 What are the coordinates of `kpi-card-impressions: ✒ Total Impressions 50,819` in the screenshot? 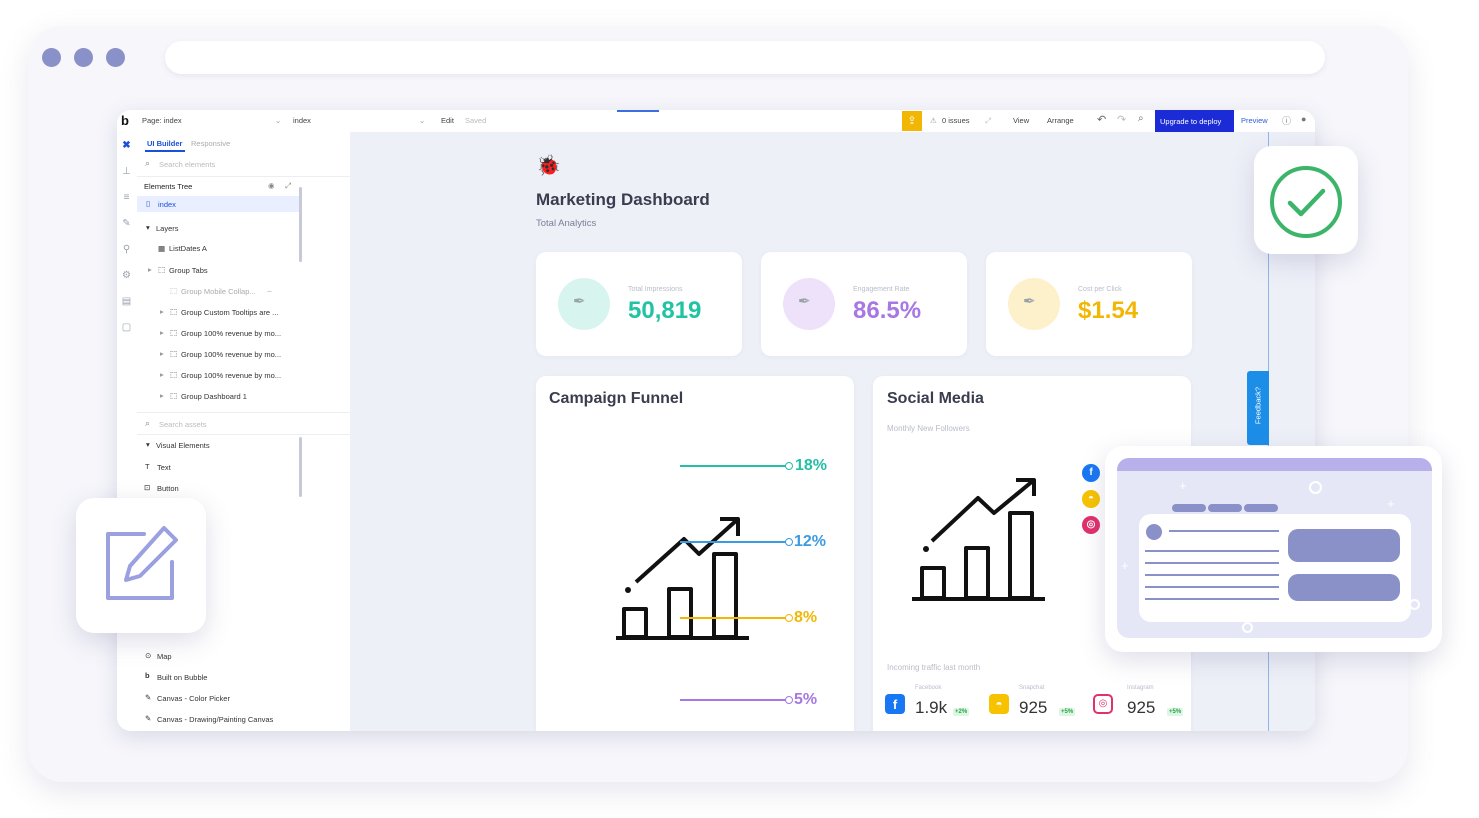 It's located at (639, 304).